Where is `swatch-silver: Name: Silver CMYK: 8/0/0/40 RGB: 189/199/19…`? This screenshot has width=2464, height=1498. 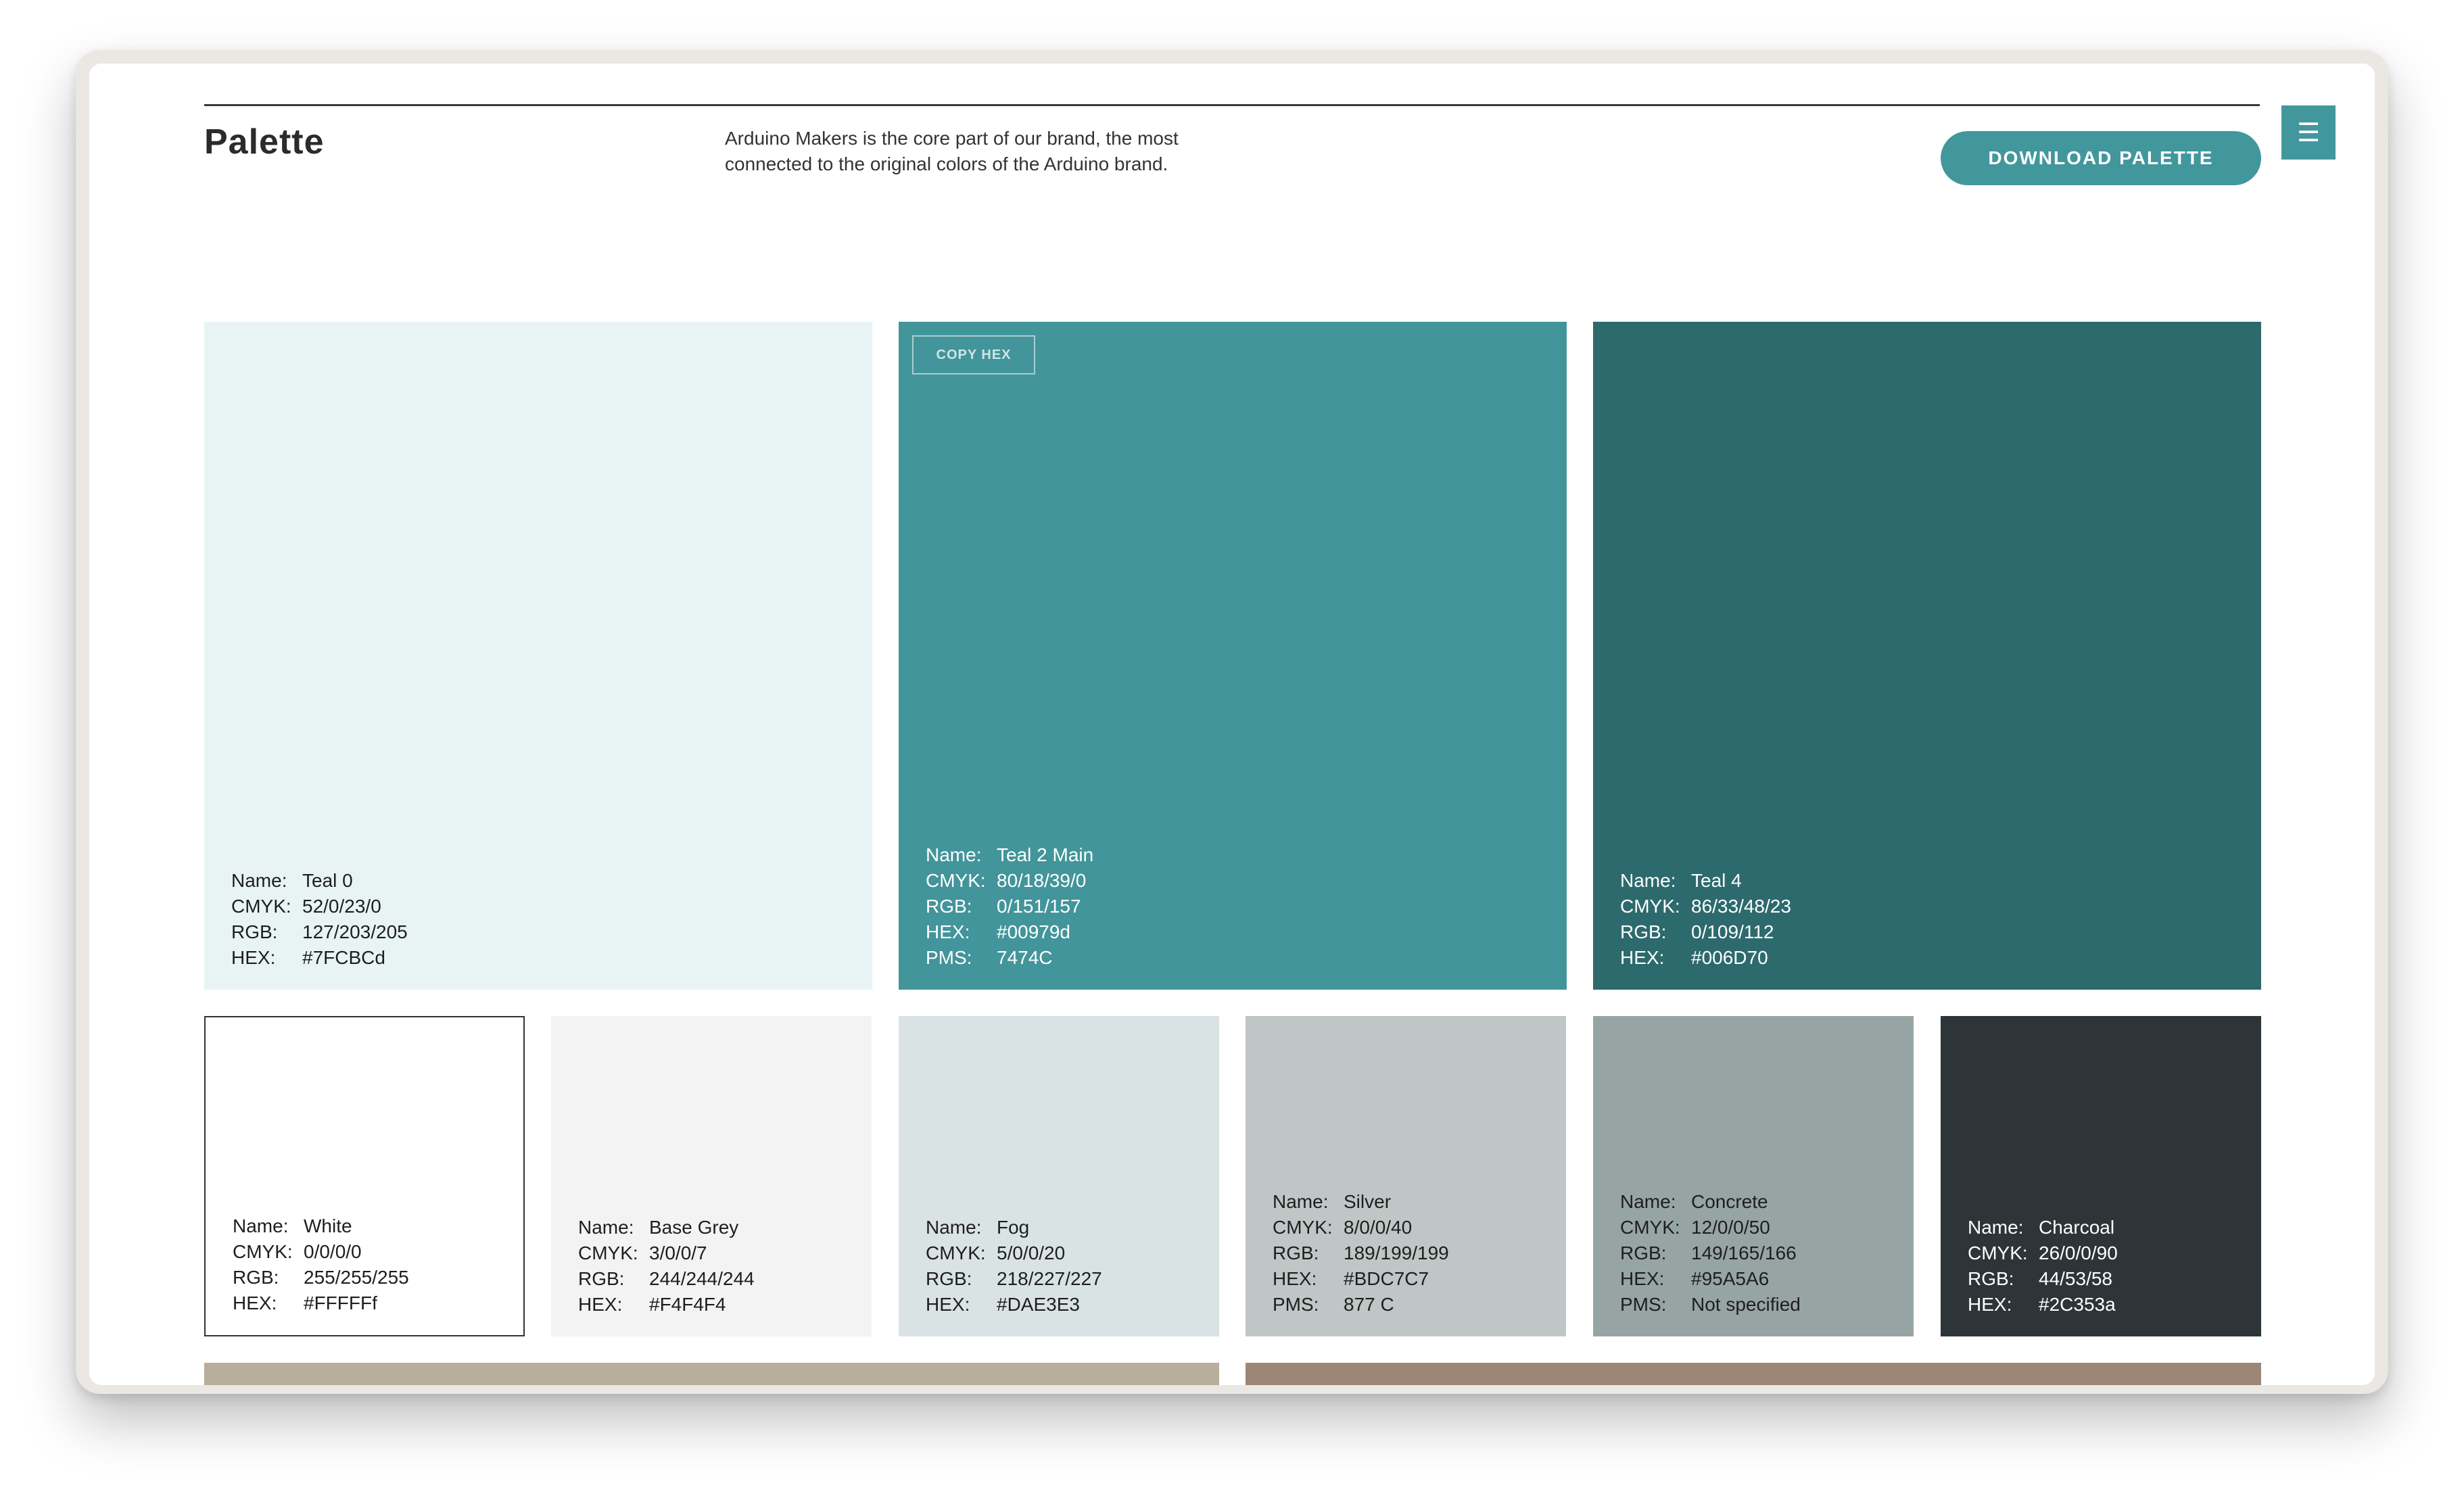 swatch-silver: Name: Silver CMYK: 8/0/0/40 RGB: 189/199/19… is located at coordinates (1406, 1176).